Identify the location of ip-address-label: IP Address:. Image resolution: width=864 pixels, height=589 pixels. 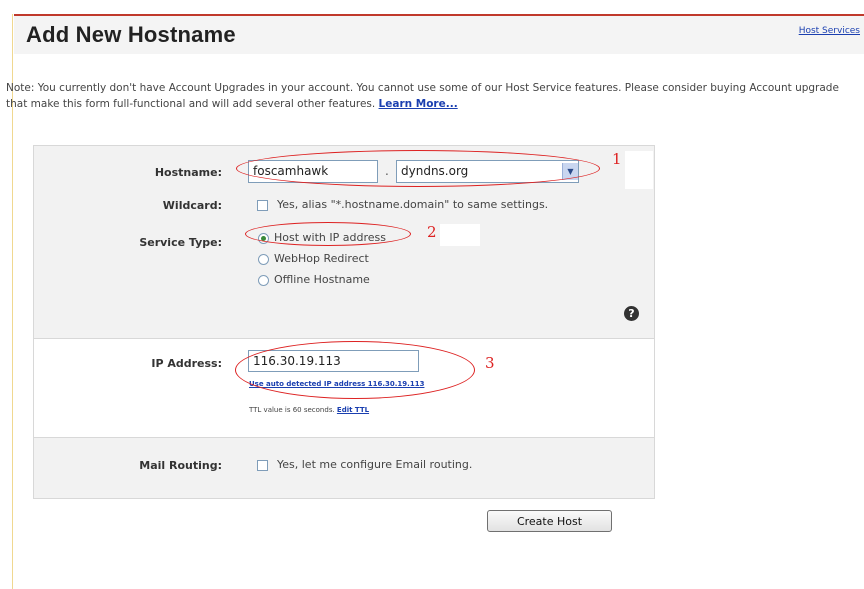
(186, 363).